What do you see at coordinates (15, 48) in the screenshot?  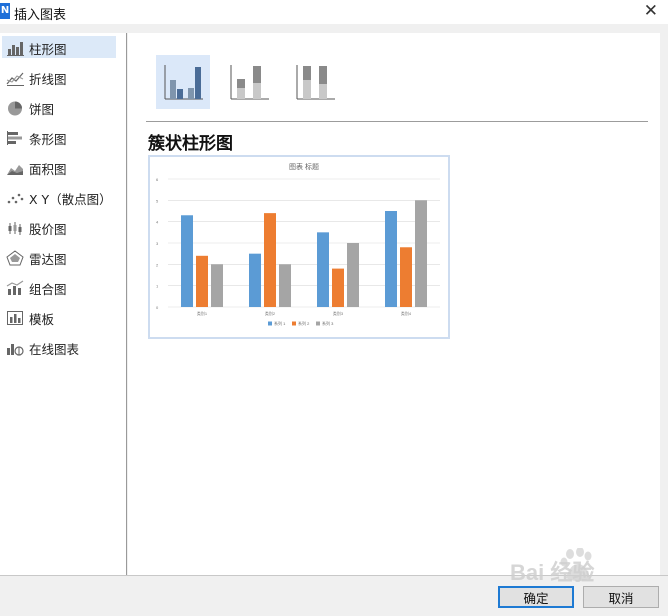 I see `bar-chart-icon` at bounding box center [15, 48].